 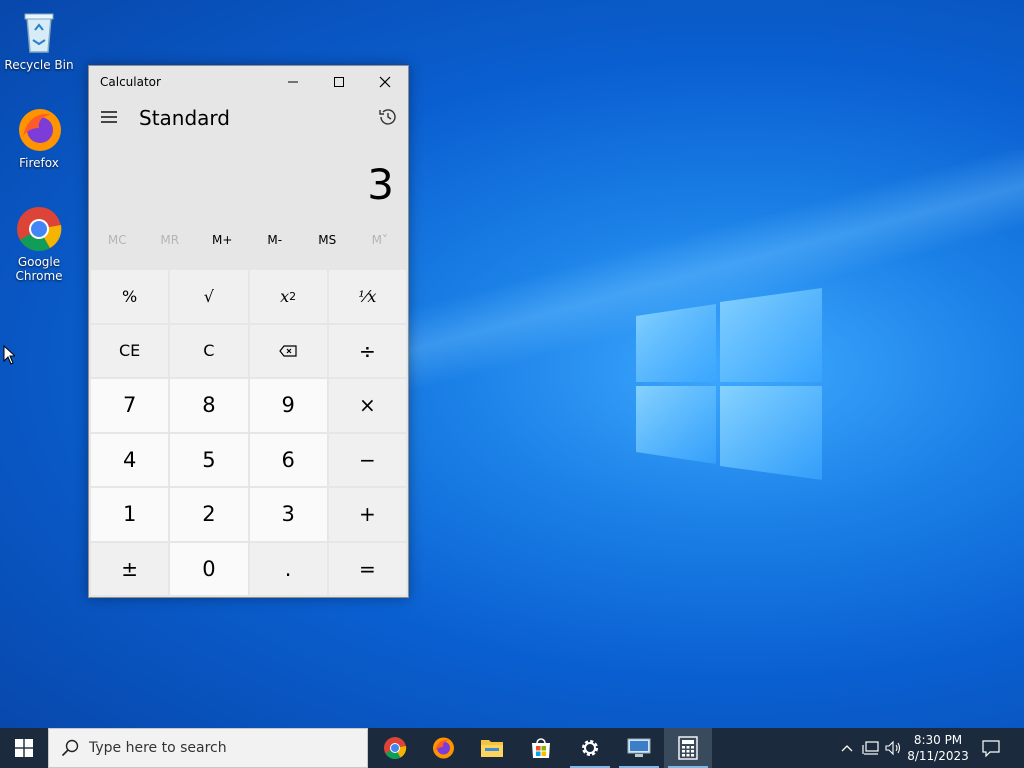 I want to click on file-explorer-icon, so click(x=492, y=748).